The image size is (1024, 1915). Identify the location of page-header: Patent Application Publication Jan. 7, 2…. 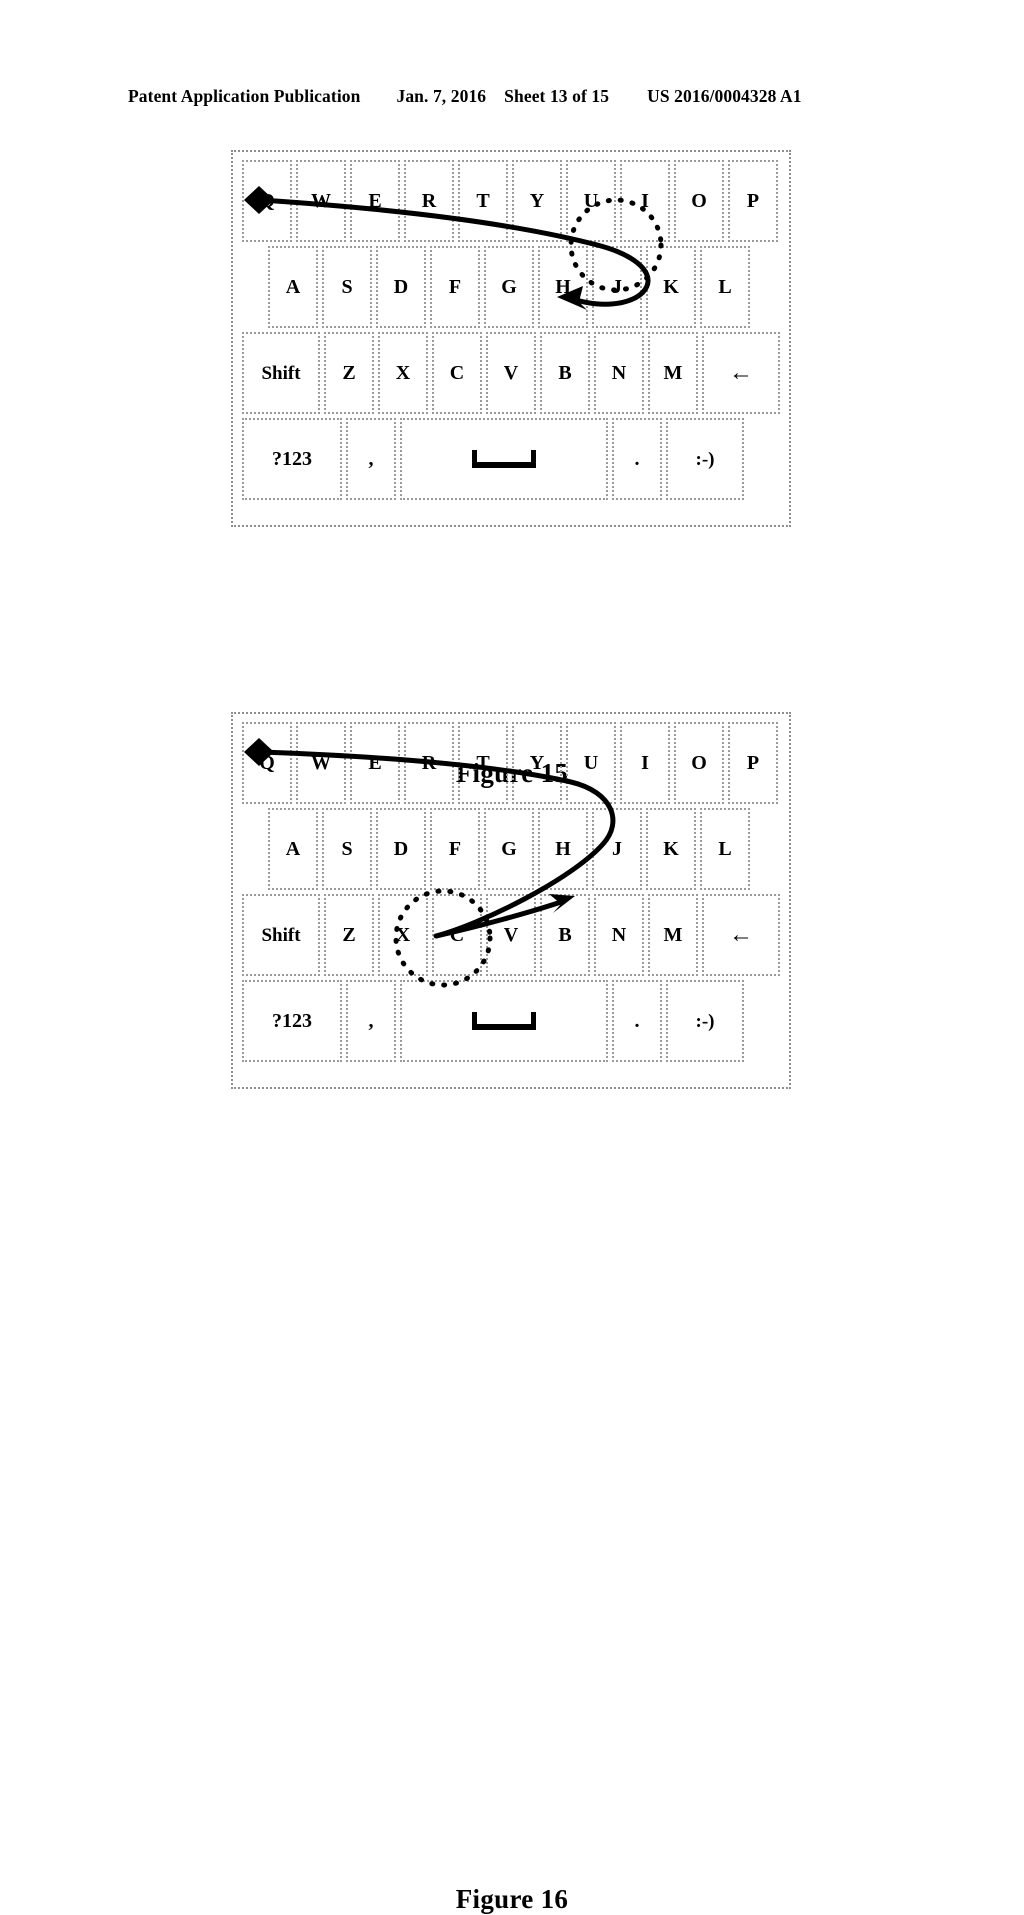
(512, 96).